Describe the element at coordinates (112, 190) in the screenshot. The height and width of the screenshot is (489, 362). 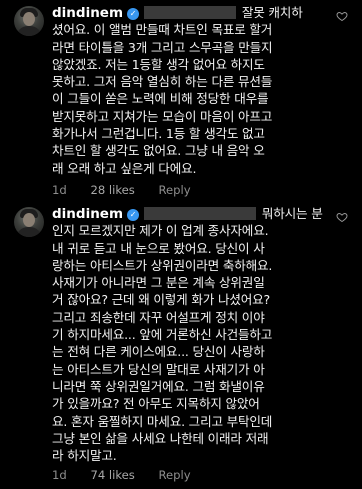
I see `like-count: 28 likes` at that location.